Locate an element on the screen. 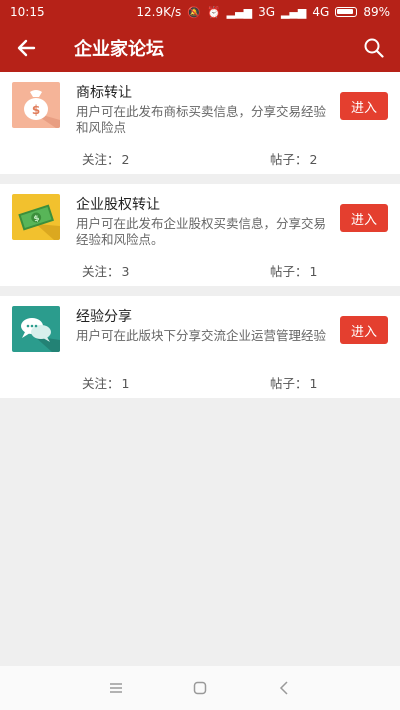 The width and height of the screenshot is (400, 710). forum-desc: 用户可在此发布企业股权买卖信息，分享交易经验和风险点。 is located at coordinates (201, 231).